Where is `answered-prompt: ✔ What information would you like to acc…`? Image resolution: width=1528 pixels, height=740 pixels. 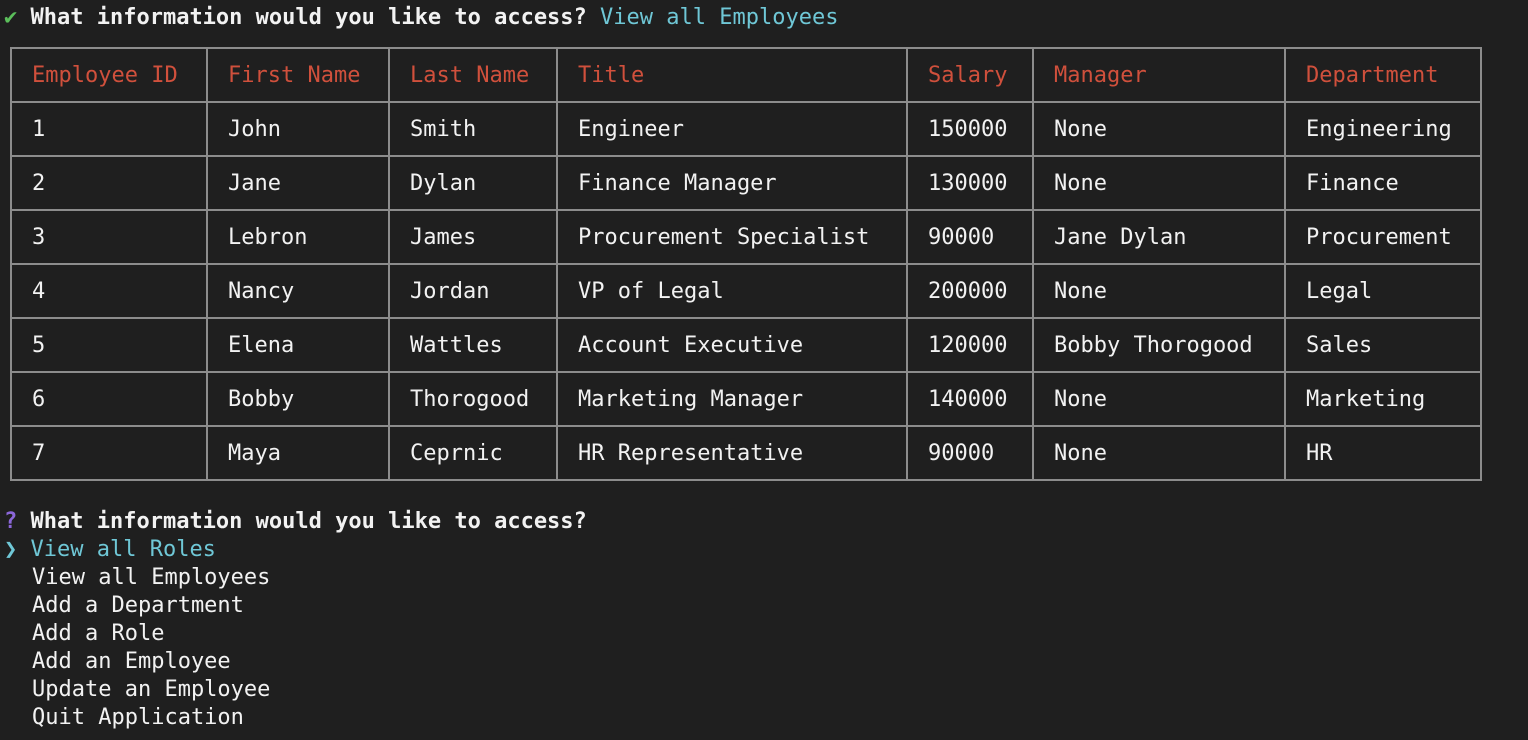 answered-prompt: ✔ What information would you like to acc… is located at coordinates (421, 18).